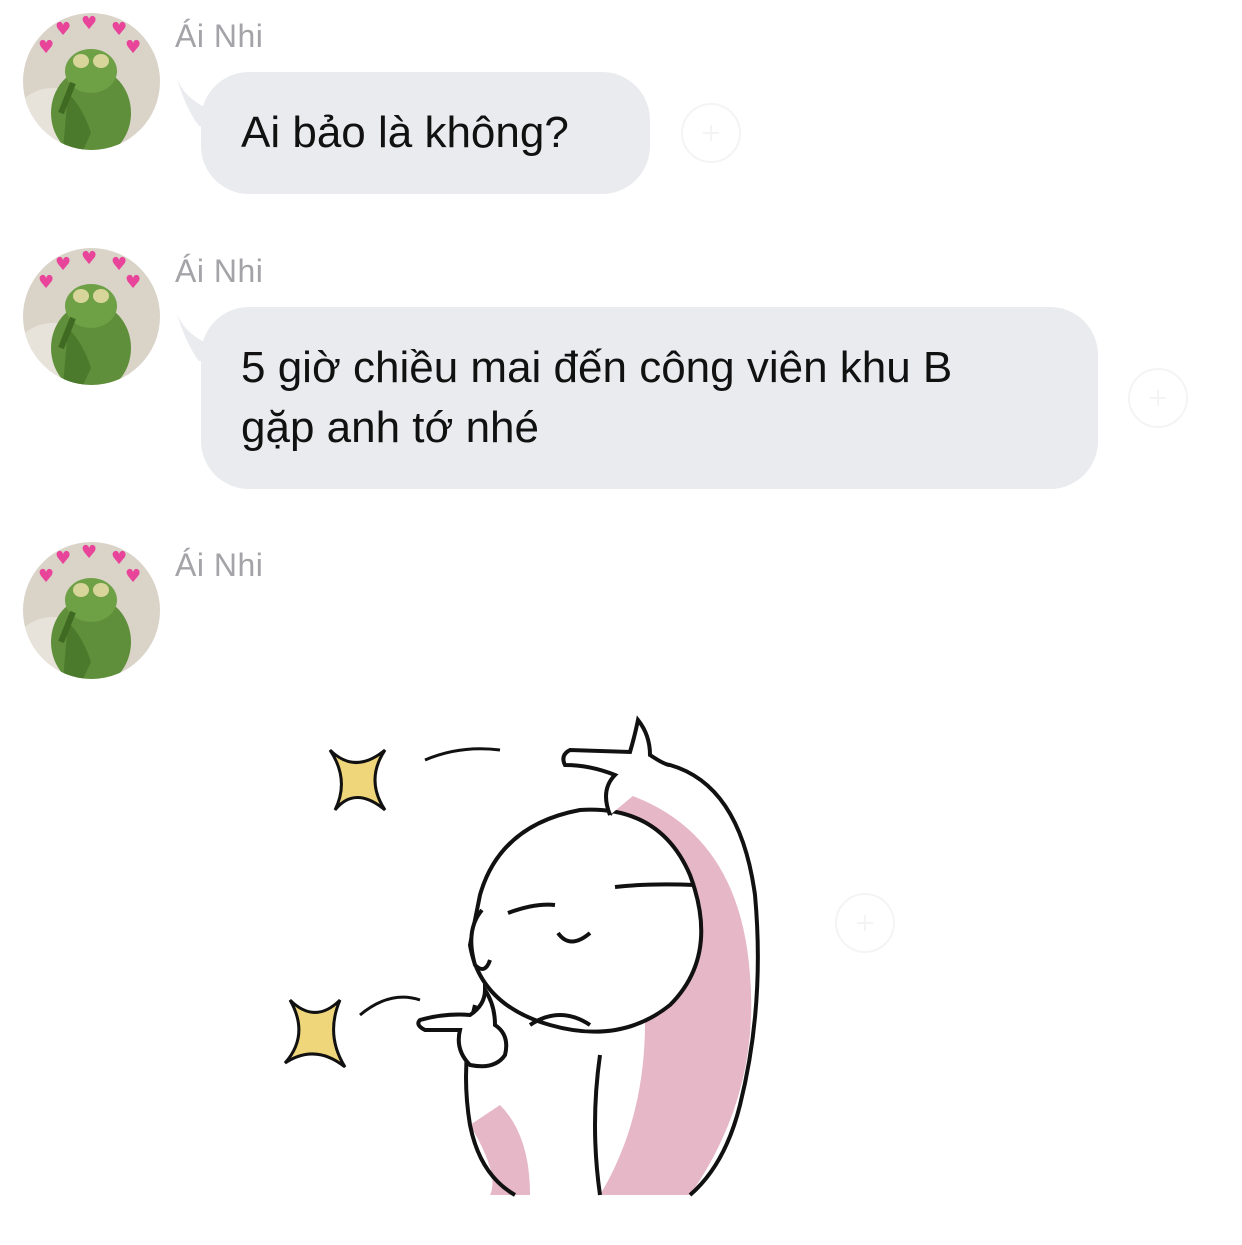 Image resolution: width=1242 pixels, height=1245 pixels. I want to click on message-bubble: Ai bảo là không?, so click(425, 133).